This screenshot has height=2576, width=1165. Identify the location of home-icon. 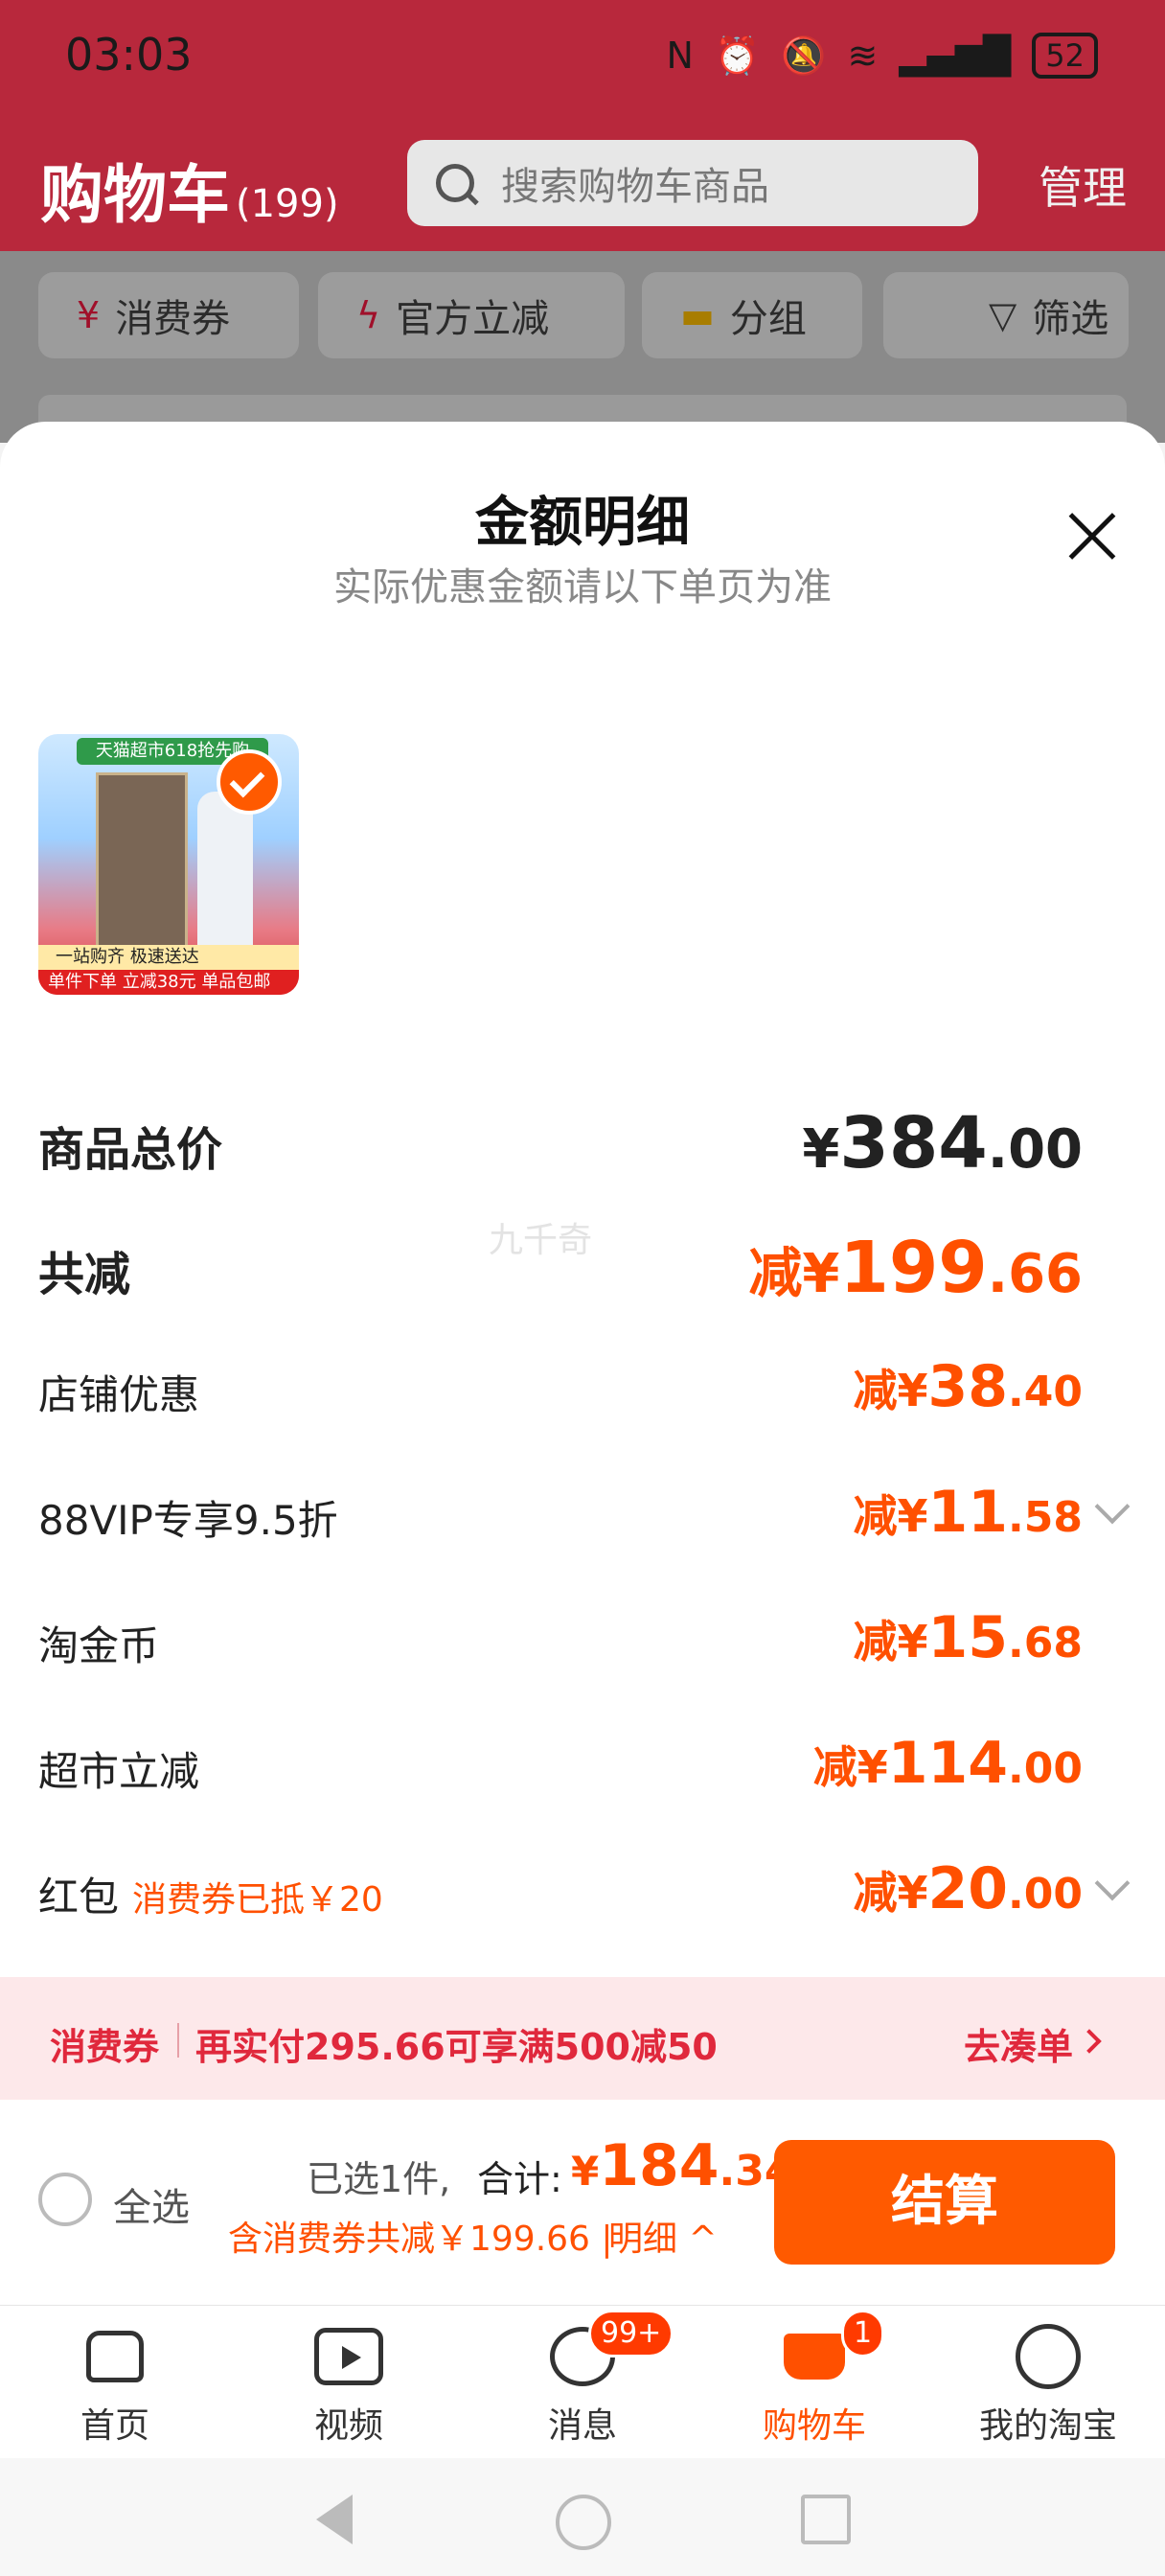
(115, 2356).